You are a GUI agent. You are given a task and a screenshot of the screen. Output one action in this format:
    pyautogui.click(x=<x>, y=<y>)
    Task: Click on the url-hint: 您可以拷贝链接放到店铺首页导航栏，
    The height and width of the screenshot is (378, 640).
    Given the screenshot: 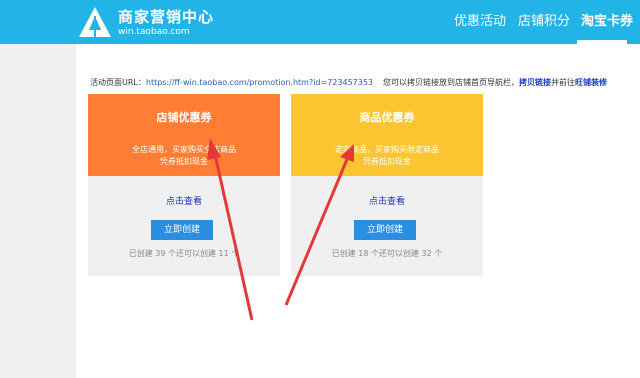 What is the action you would take?
    pyautogui.click(x=451, y=82)
    